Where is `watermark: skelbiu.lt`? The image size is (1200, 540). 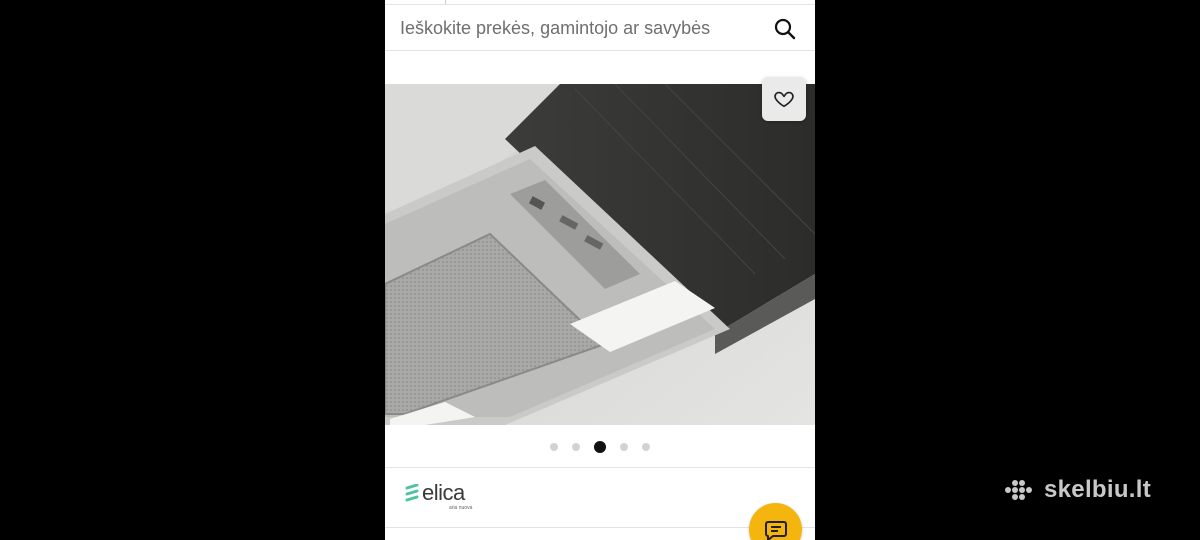
watermark: skelbiu.lt is located at coordinates (1076, 490).